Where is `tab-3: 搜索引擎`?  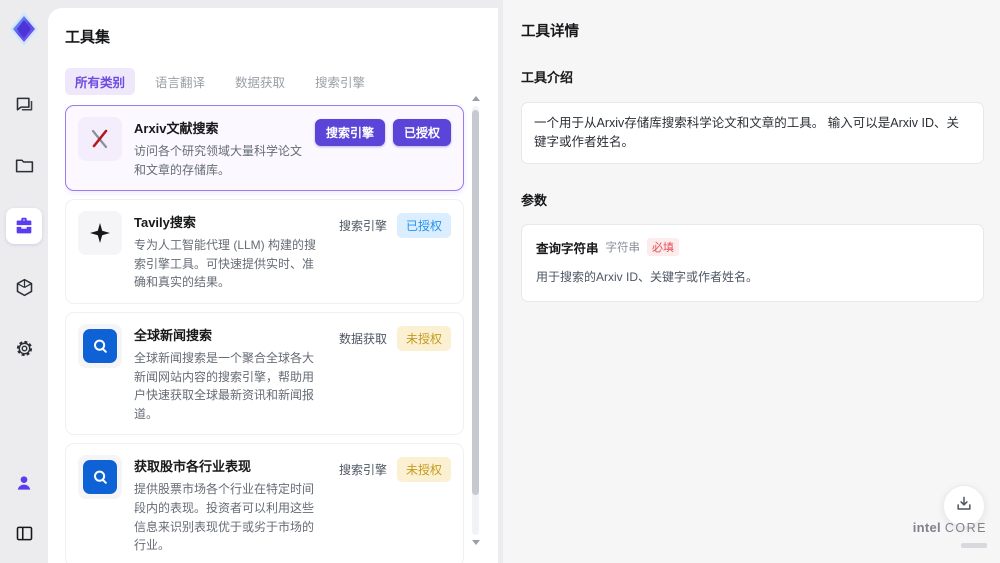 tab-3: 搜索引擎 is located at coordinates (340, 81).